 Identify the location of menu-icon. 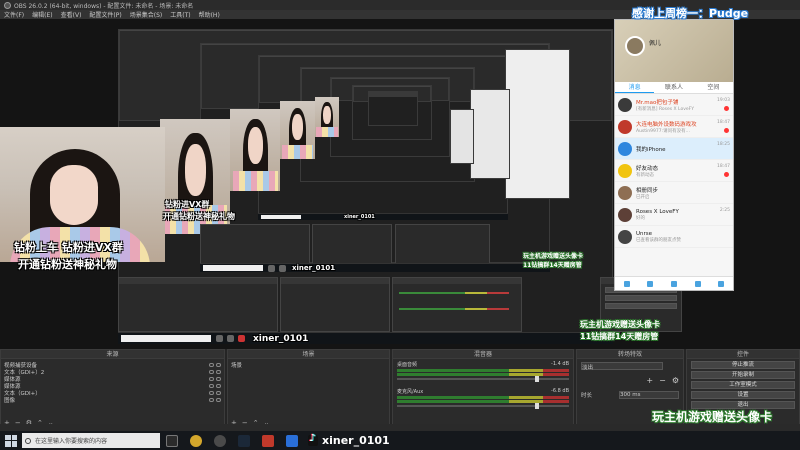
(626, 283).